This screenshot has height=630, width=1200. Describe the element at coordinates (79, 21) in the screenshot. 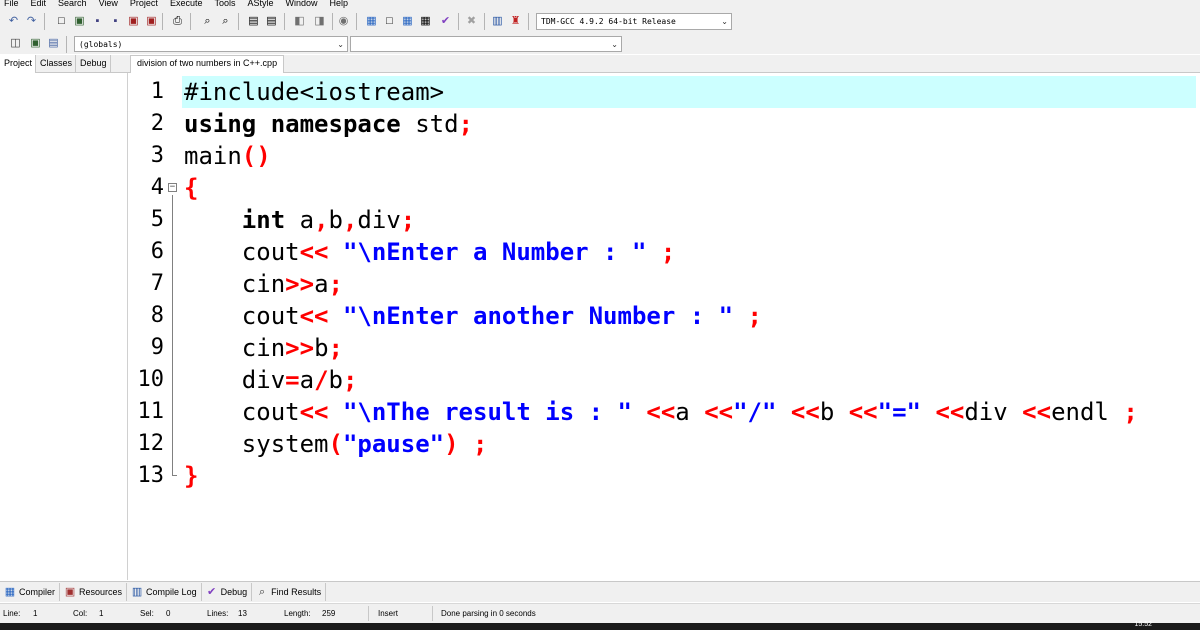

I see `open-file-icon: ▣` at that location.